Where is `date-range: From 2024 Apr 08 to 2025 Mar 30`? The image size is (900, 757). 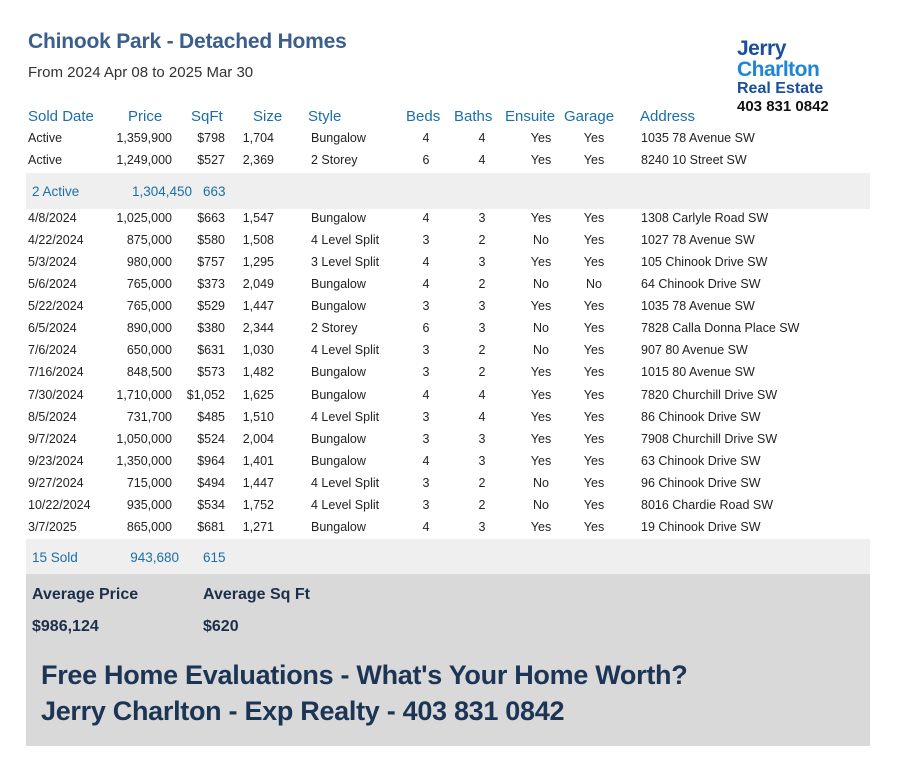
date-range: From 2024 Apr 08 to 2025 Mar 30 is located at coordinates (141, 72).